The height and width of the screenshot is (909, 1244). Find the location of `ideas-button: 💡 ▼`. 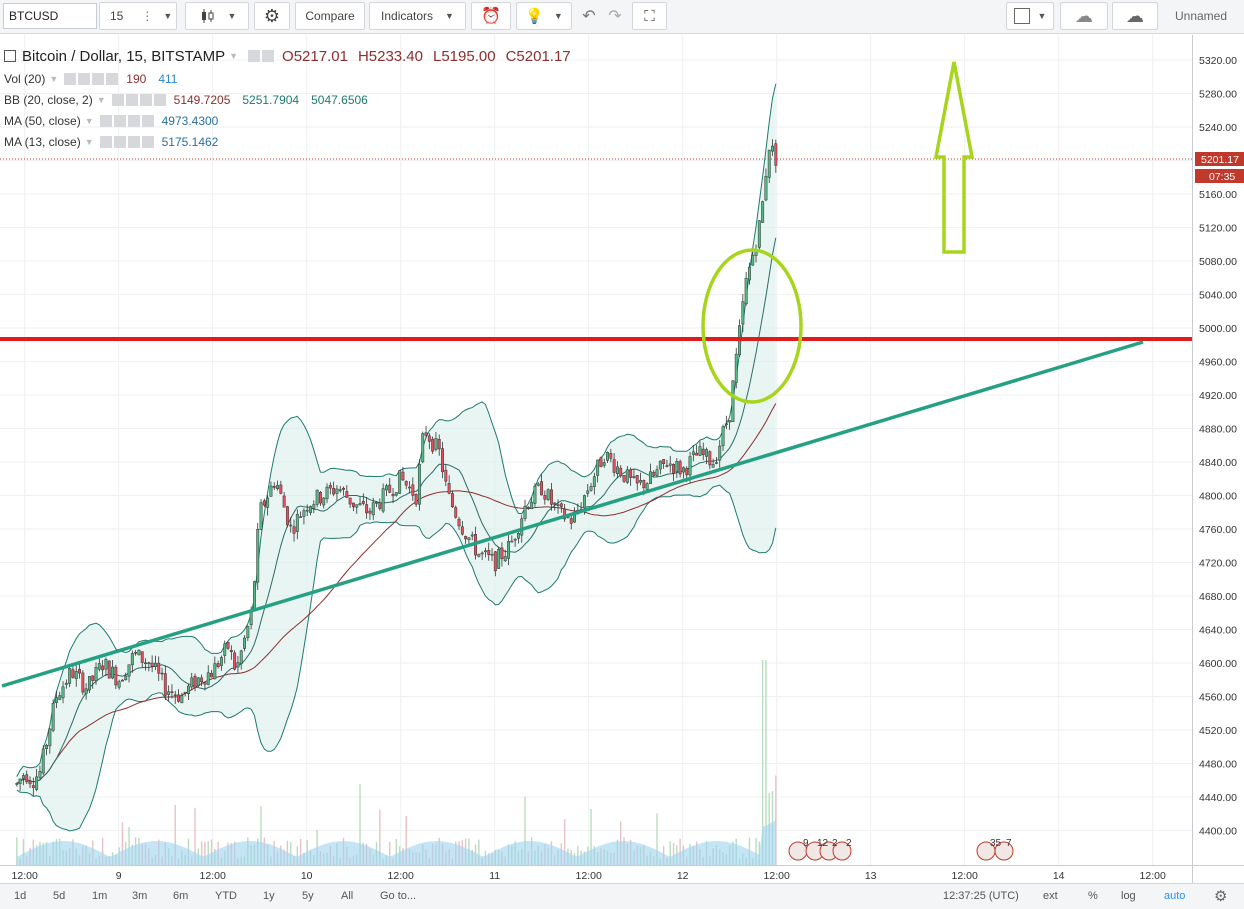

ideas-button: 💡 ▼ is located at coordinates (544, 16).